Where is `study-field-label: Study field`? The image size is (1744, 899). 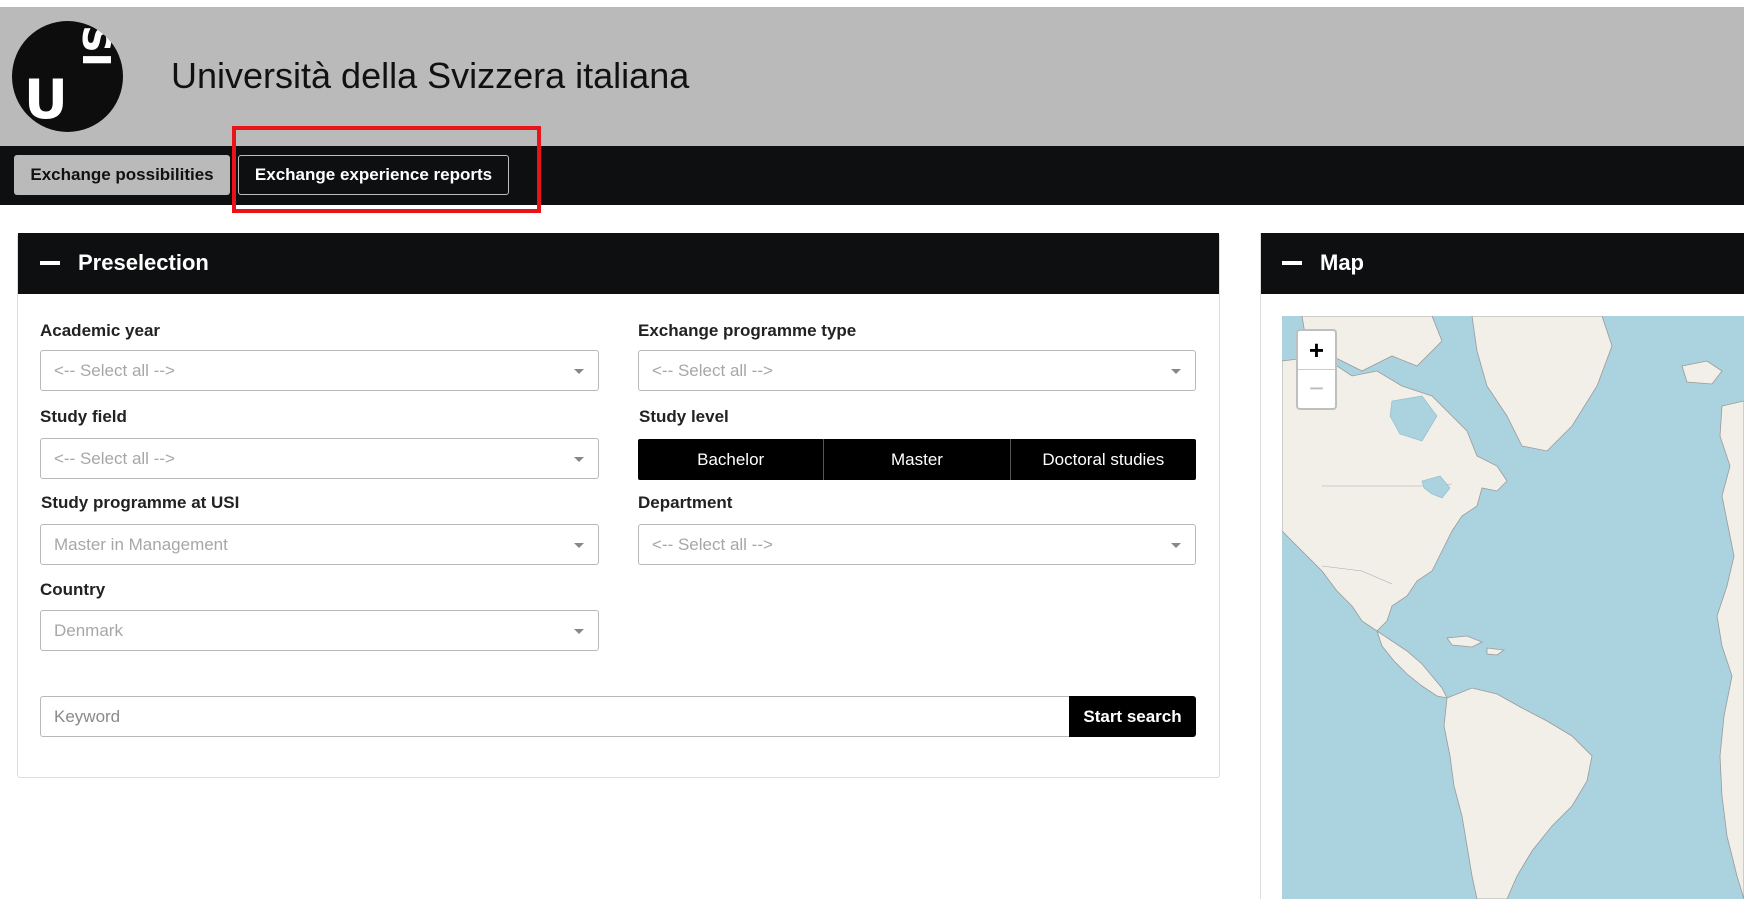 study-field-label: Study field is located at coordinates (83, 416).